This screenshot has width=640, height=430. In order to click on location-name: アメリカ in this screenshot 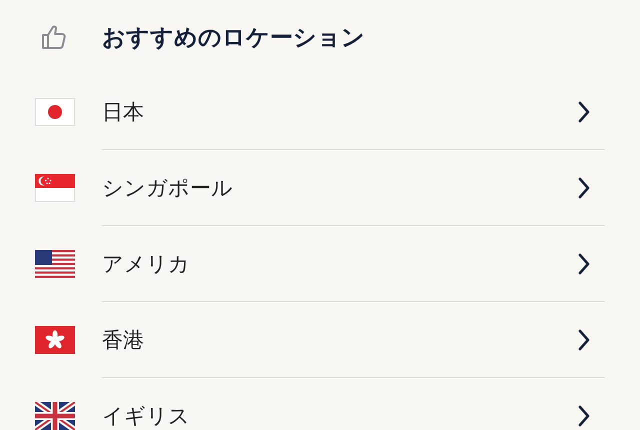, I will do `click(146, 264)`.